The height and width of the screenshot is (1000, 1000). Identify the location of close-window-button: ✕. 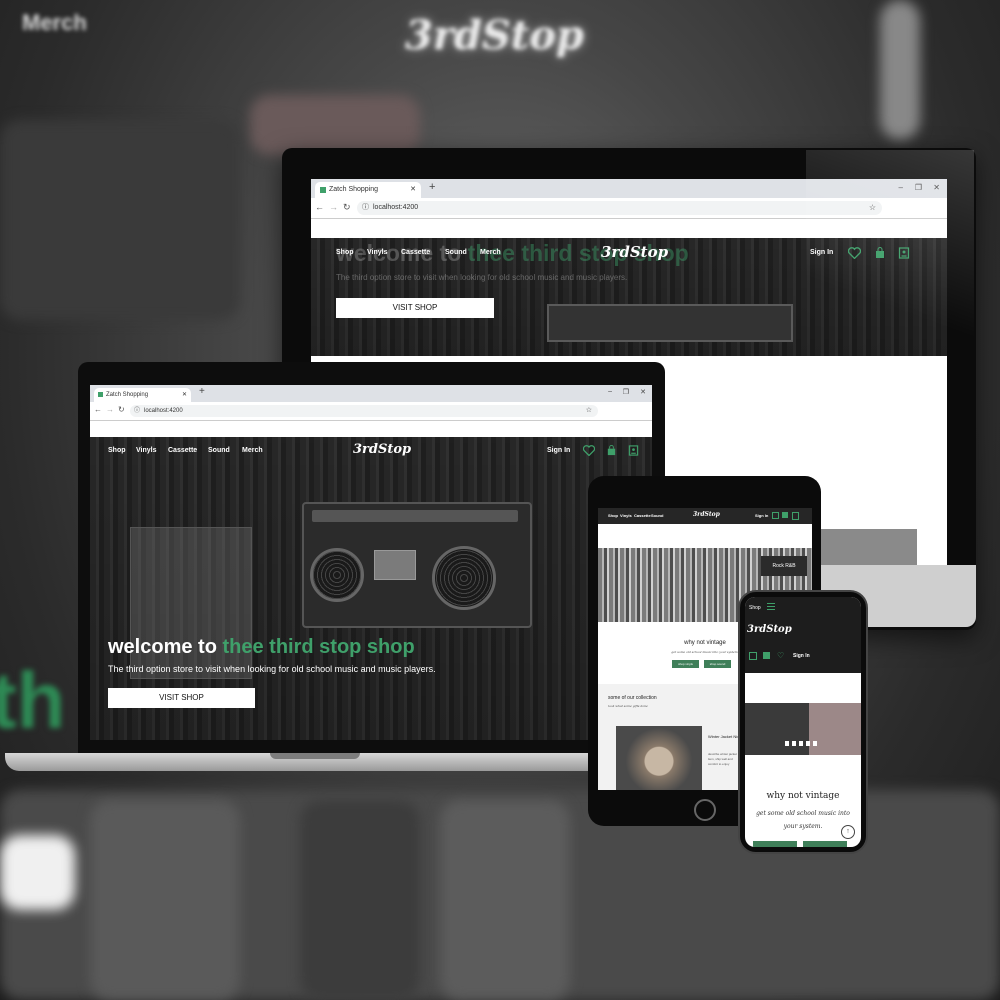
(643, 392).